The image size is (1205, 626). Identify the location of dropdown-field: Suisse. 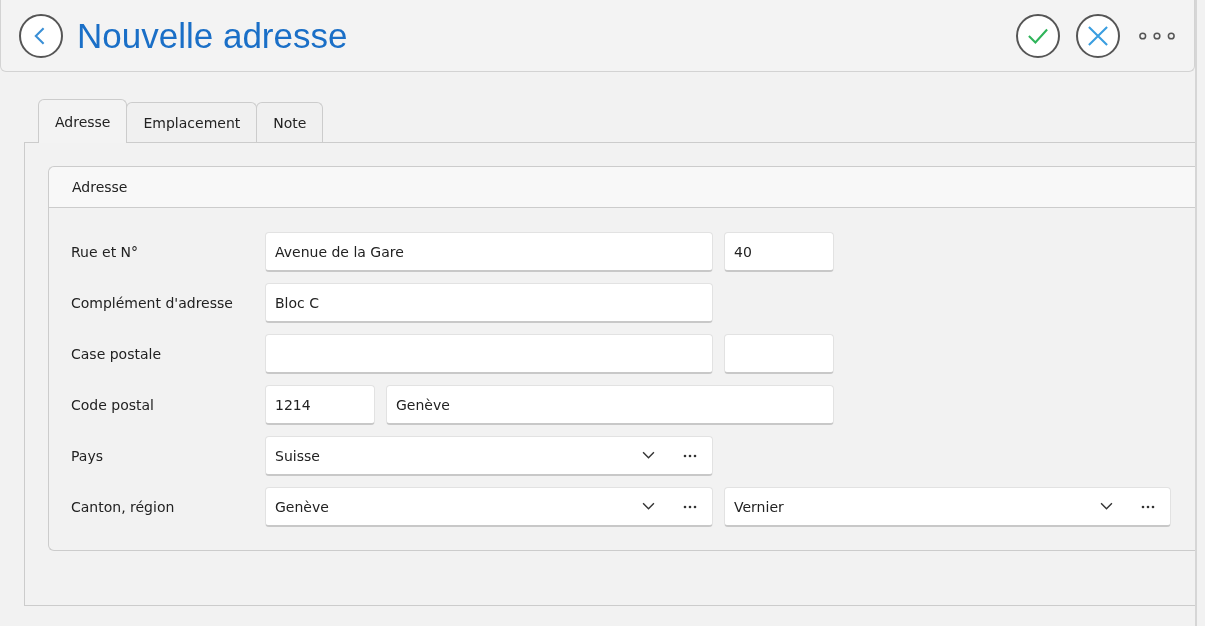
(489, 456).